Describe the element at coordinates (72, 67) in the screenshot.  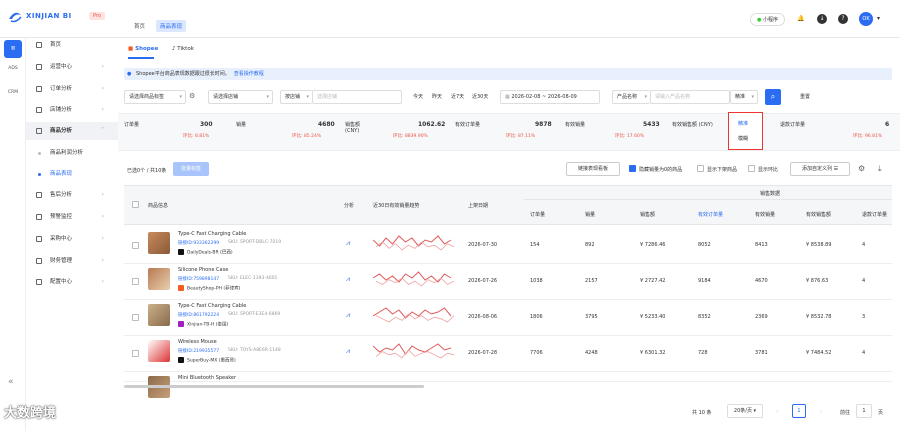
I see `sidebar-item-operations: 运营中心 ›` at that location.